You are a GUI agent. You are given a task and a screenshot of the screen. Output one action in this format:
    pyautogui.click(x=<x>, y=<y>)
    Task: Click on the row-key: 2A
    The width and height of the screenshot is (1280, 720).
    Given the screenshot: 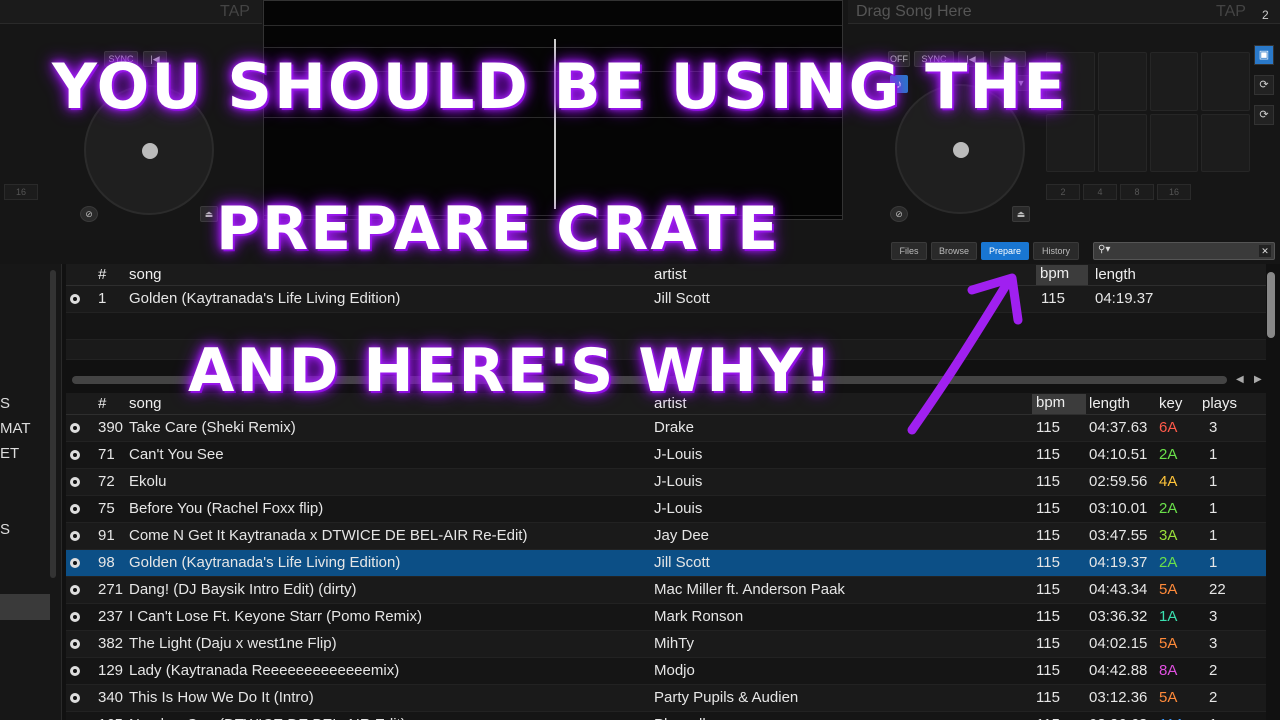 What is the action you would take?
    pyautogui.click(x=1168, y=562)
    